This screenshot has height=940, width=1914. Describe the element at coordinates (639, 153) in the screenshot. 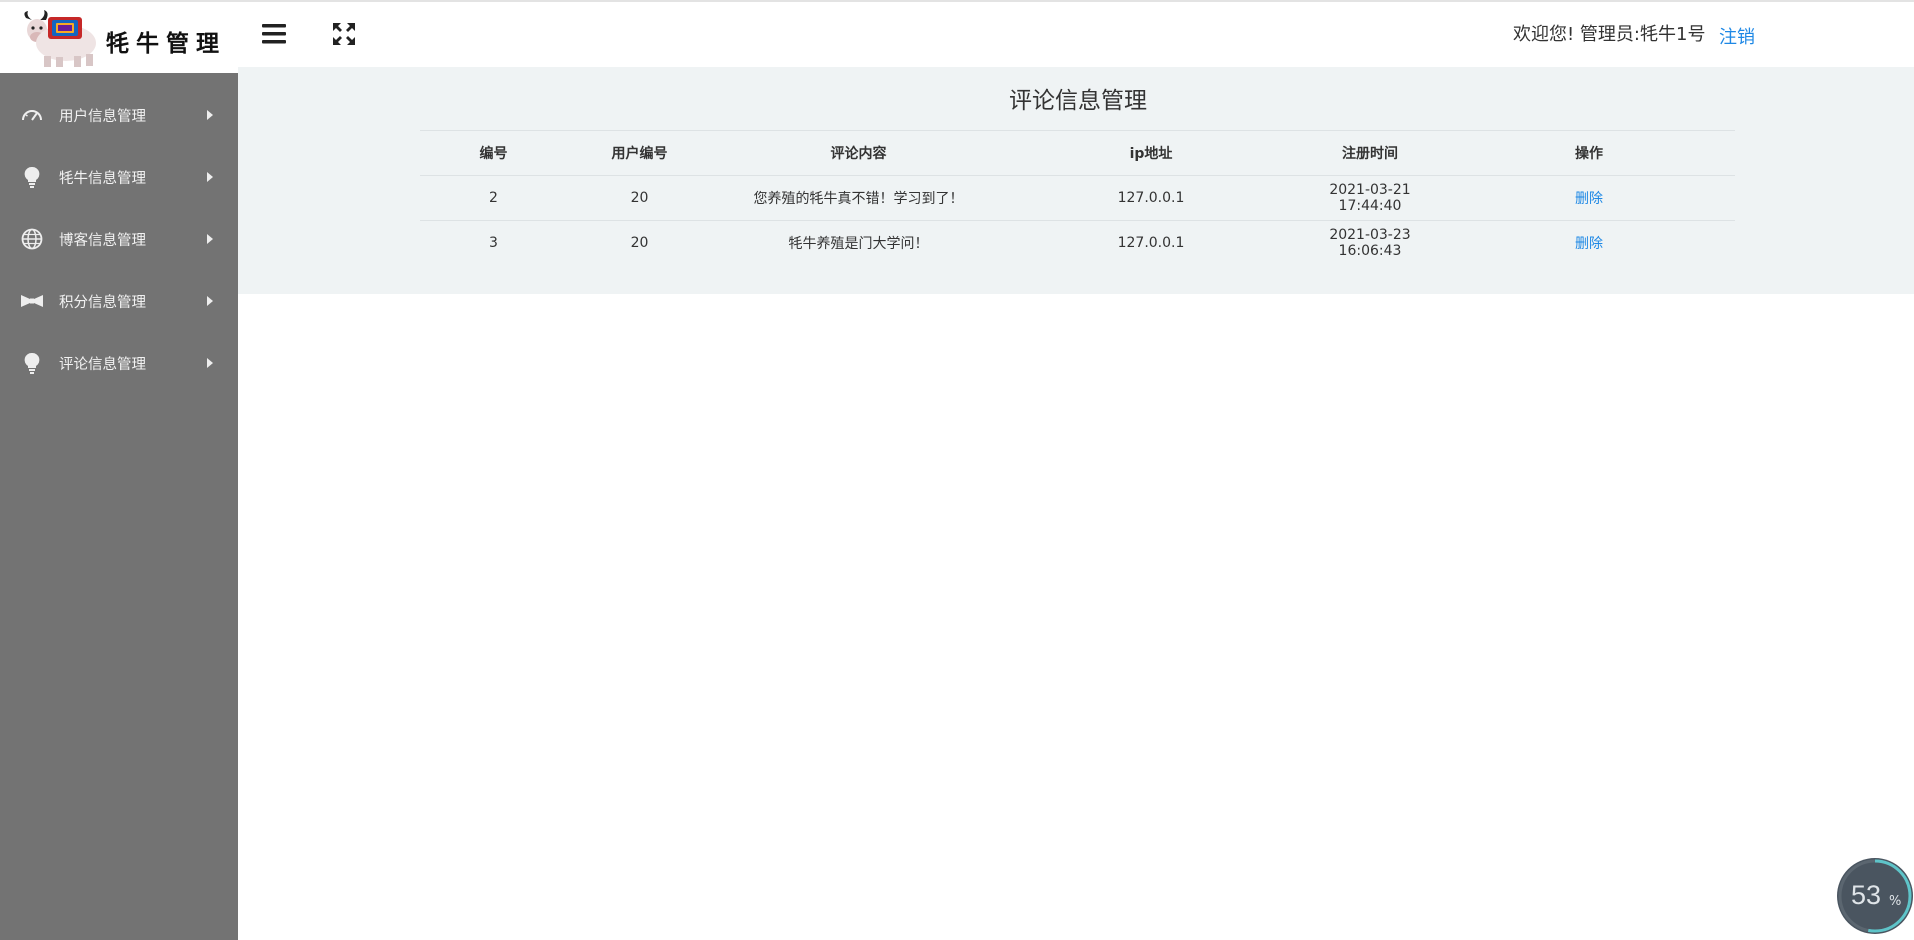

I see `column-header: 用户编号` at that location.